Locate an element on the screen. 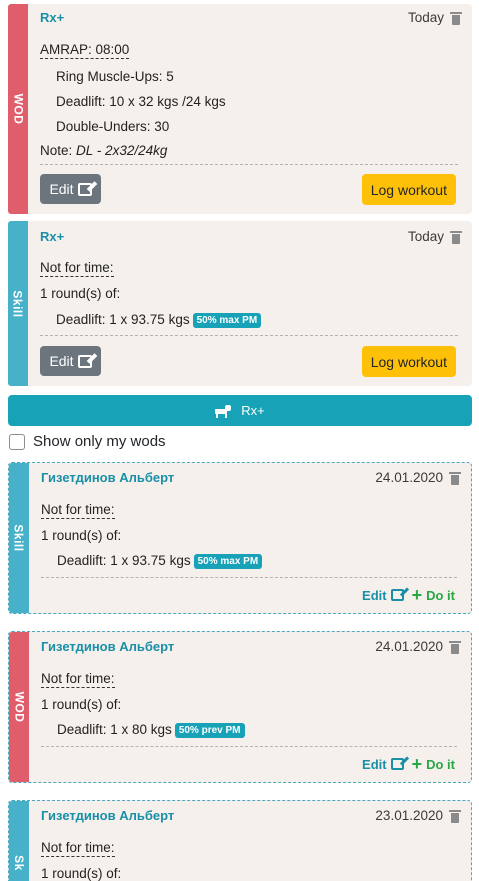  rx-plus-label: Rx+ is located at coordinates (253, 410).